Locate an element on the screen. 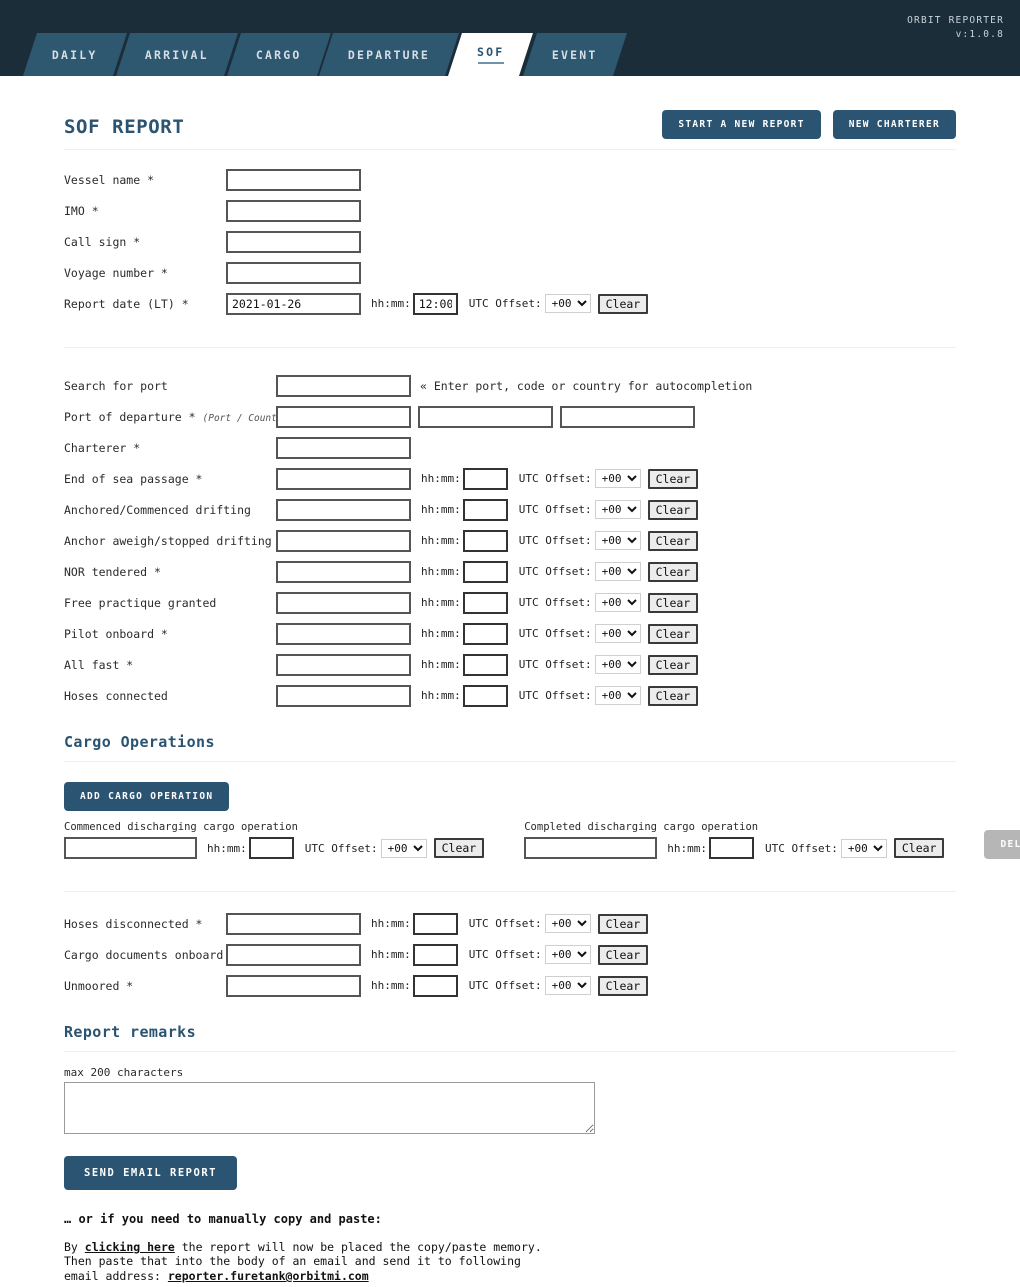 Image resolution: width=1020 pixels, height=1287 pixels. cargo-commenced-clear-button: Clear is located at coordinates (459, 848).